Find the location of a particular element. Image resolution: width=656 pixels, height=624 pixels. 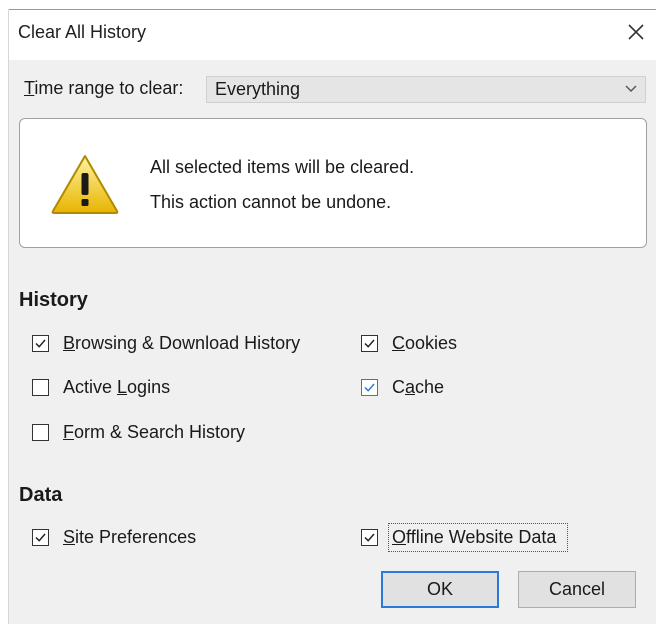

dialog-title: Clear All History is located at coordinates (82, 32).